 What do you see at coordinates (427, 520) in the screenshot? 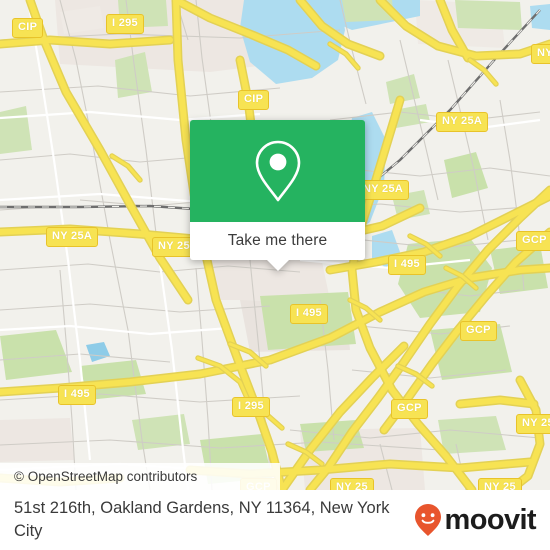
I see `moovit-pin-icon` at bounding box center [427, 520].